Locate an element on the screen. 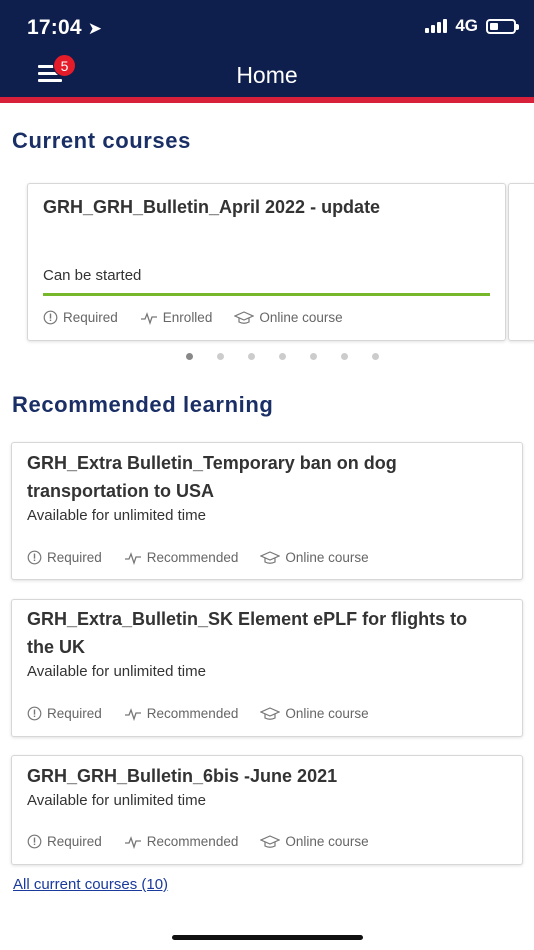 This screenshot has height=950, width=534. status-indicators: 4G is located at coordinates (472, 26).